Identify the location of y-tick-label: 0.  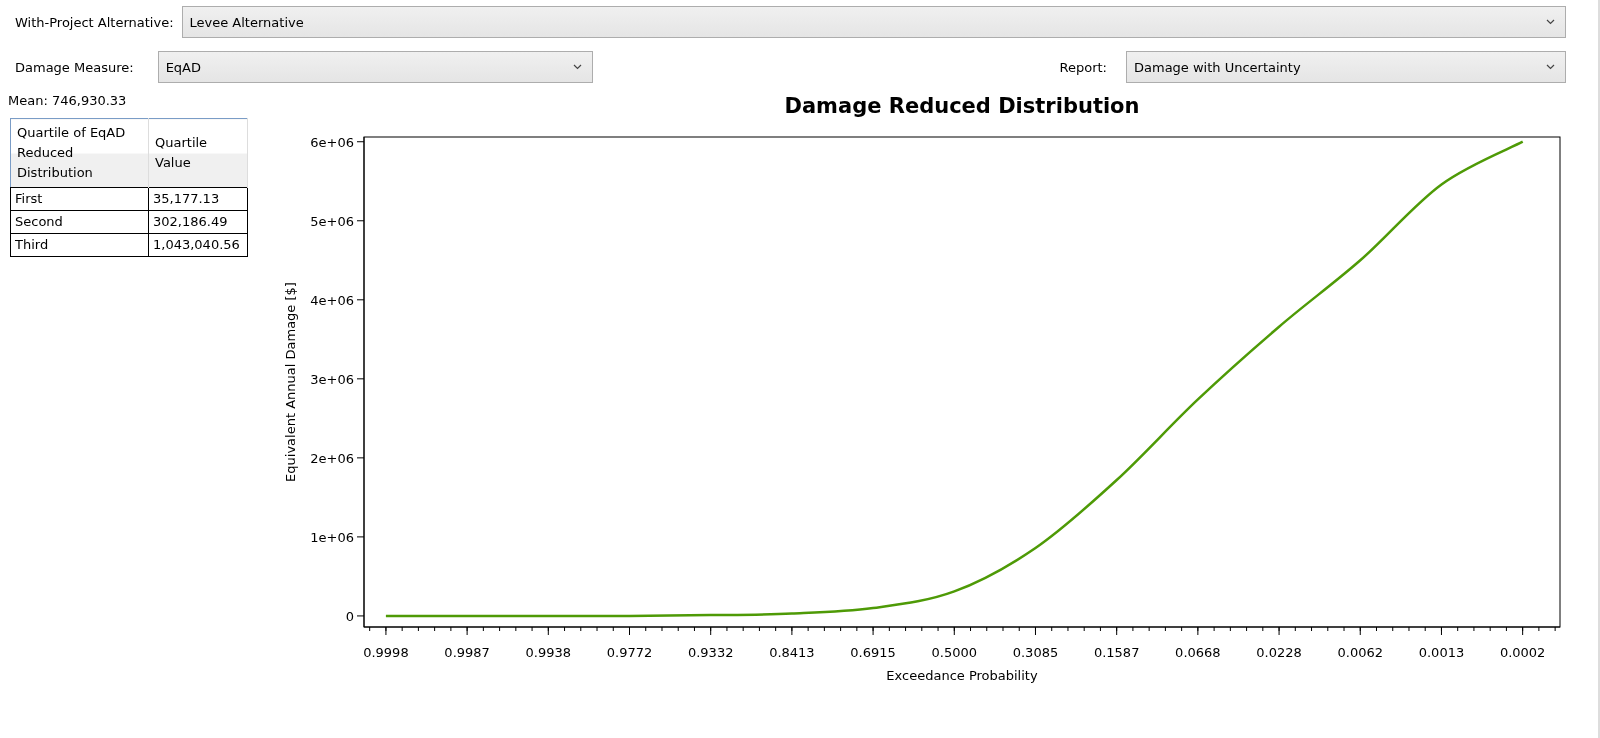
(349, 616).